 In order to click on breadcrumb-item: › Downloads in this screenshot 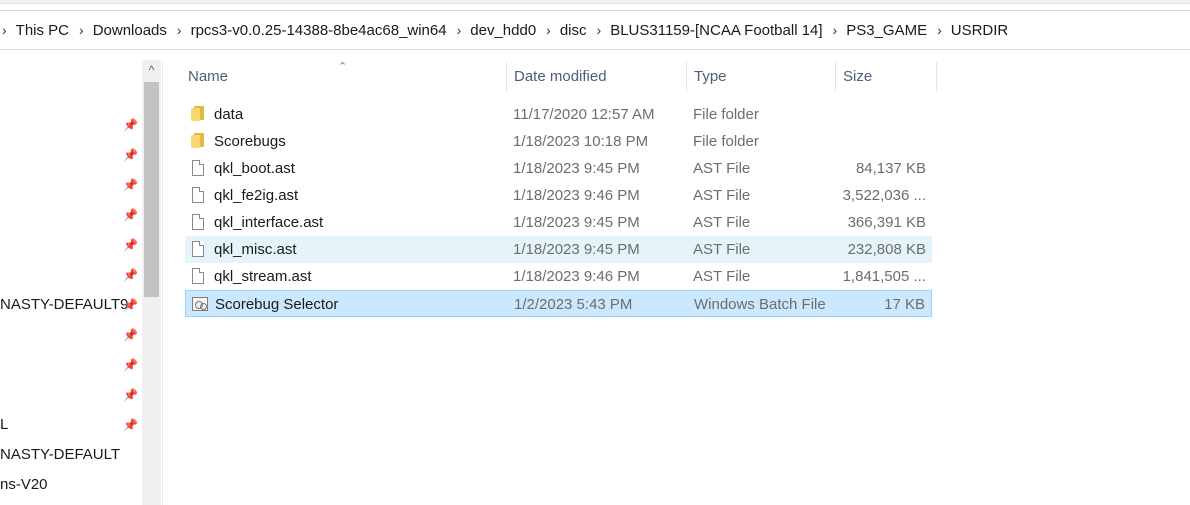, I will do `click(118, 30)`.